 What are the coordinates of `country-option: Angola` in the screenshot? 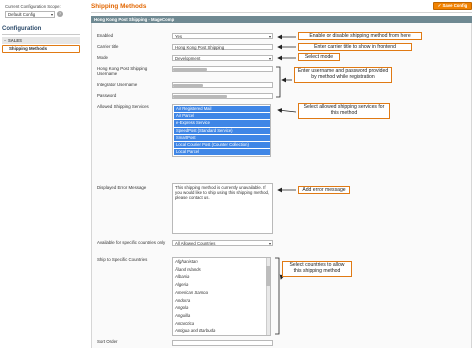 It's located at (181, 307).